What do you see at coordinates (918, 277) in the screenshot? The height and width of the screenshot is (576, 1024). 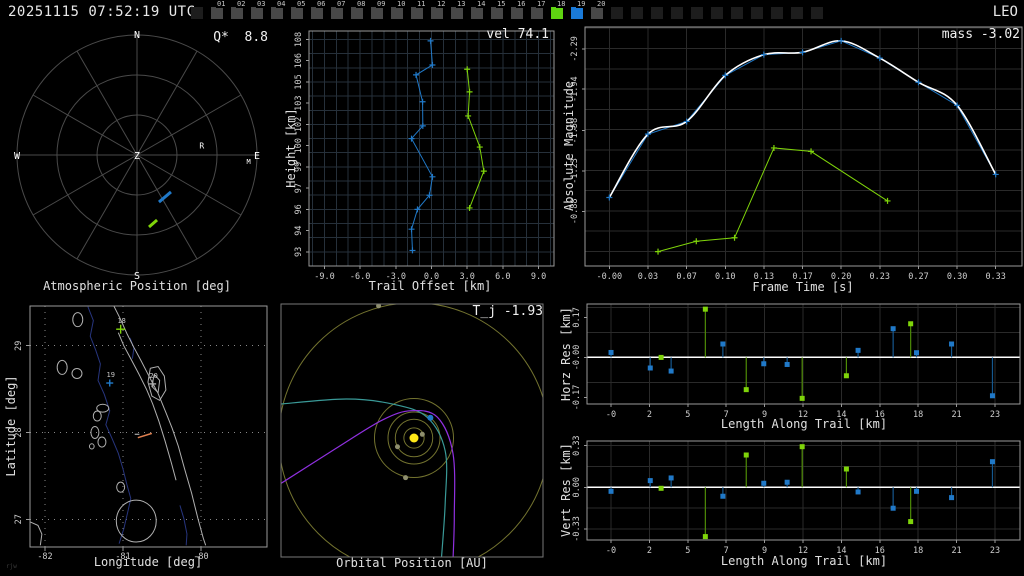 I see `svg-text: 0.27` at bounding box center [918, 277].